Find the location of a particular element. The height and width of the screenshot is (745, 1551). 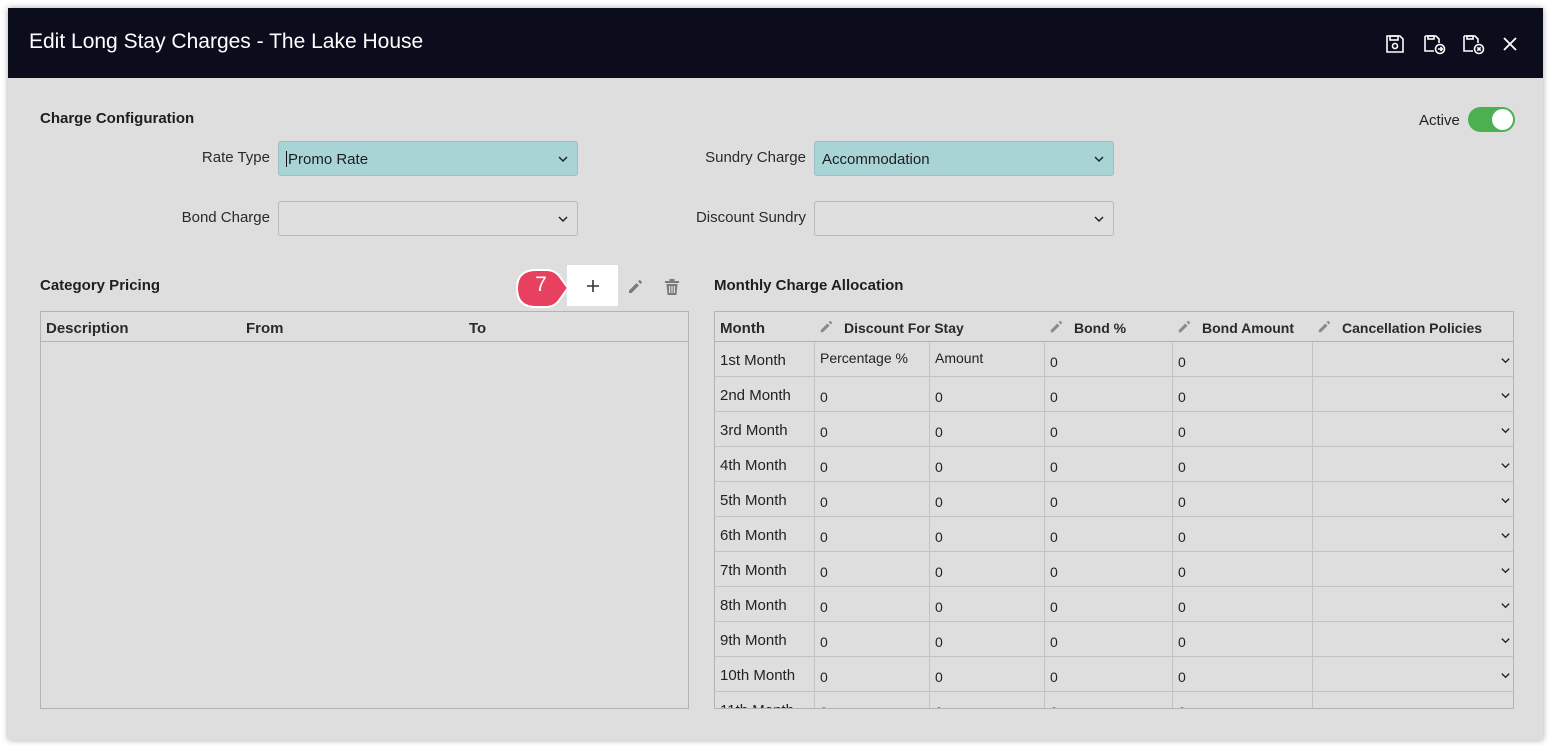

table-row: 7th Month 0 0 0 0 is located at coordinates (1114, 569).